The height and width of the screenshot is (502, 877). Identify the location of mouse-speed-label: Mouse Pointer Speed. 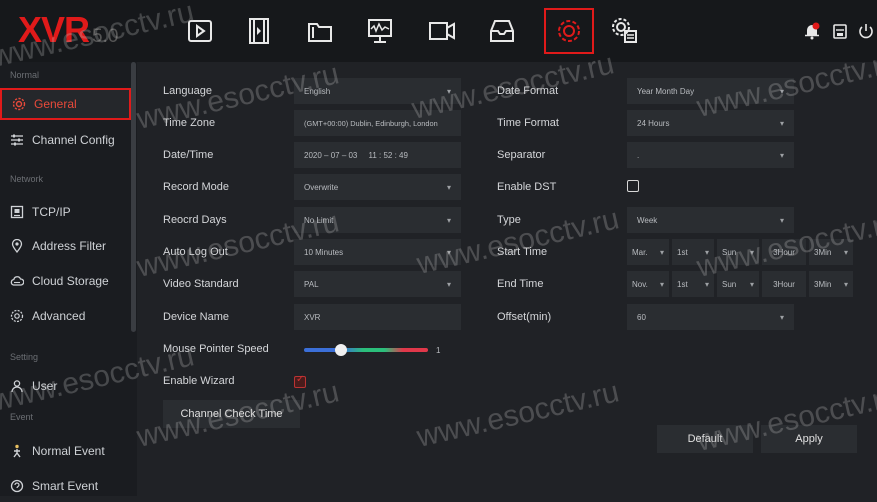
(216, 349).